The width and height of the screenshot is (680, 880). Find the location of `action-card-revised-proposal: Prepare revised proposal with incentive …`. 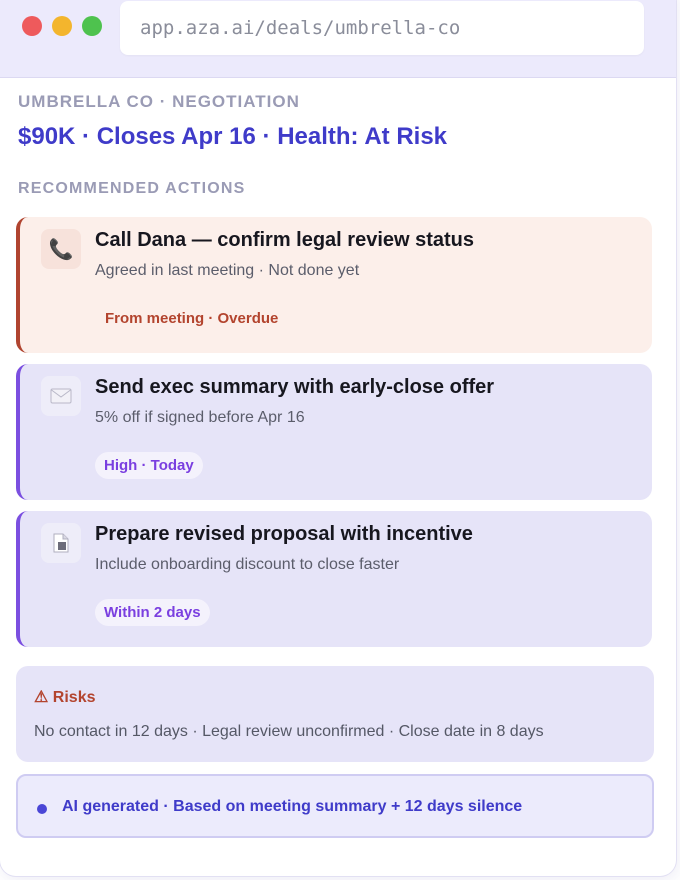

action-card-revised-proposal: Prepare revised proposal with incentive … is located at coordinates (334, 579).